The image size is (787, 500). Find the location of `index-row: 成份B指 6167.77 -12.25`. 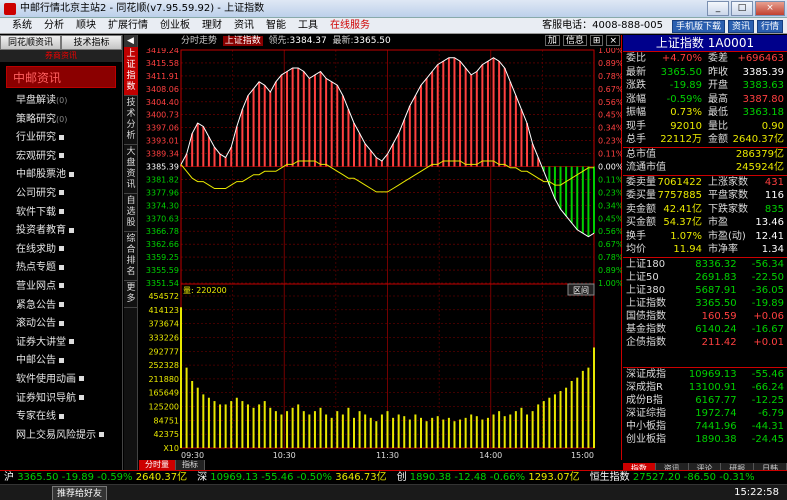

index-row: 成份B指 6167.77 -12.25 is located at coordinates (705, 400).